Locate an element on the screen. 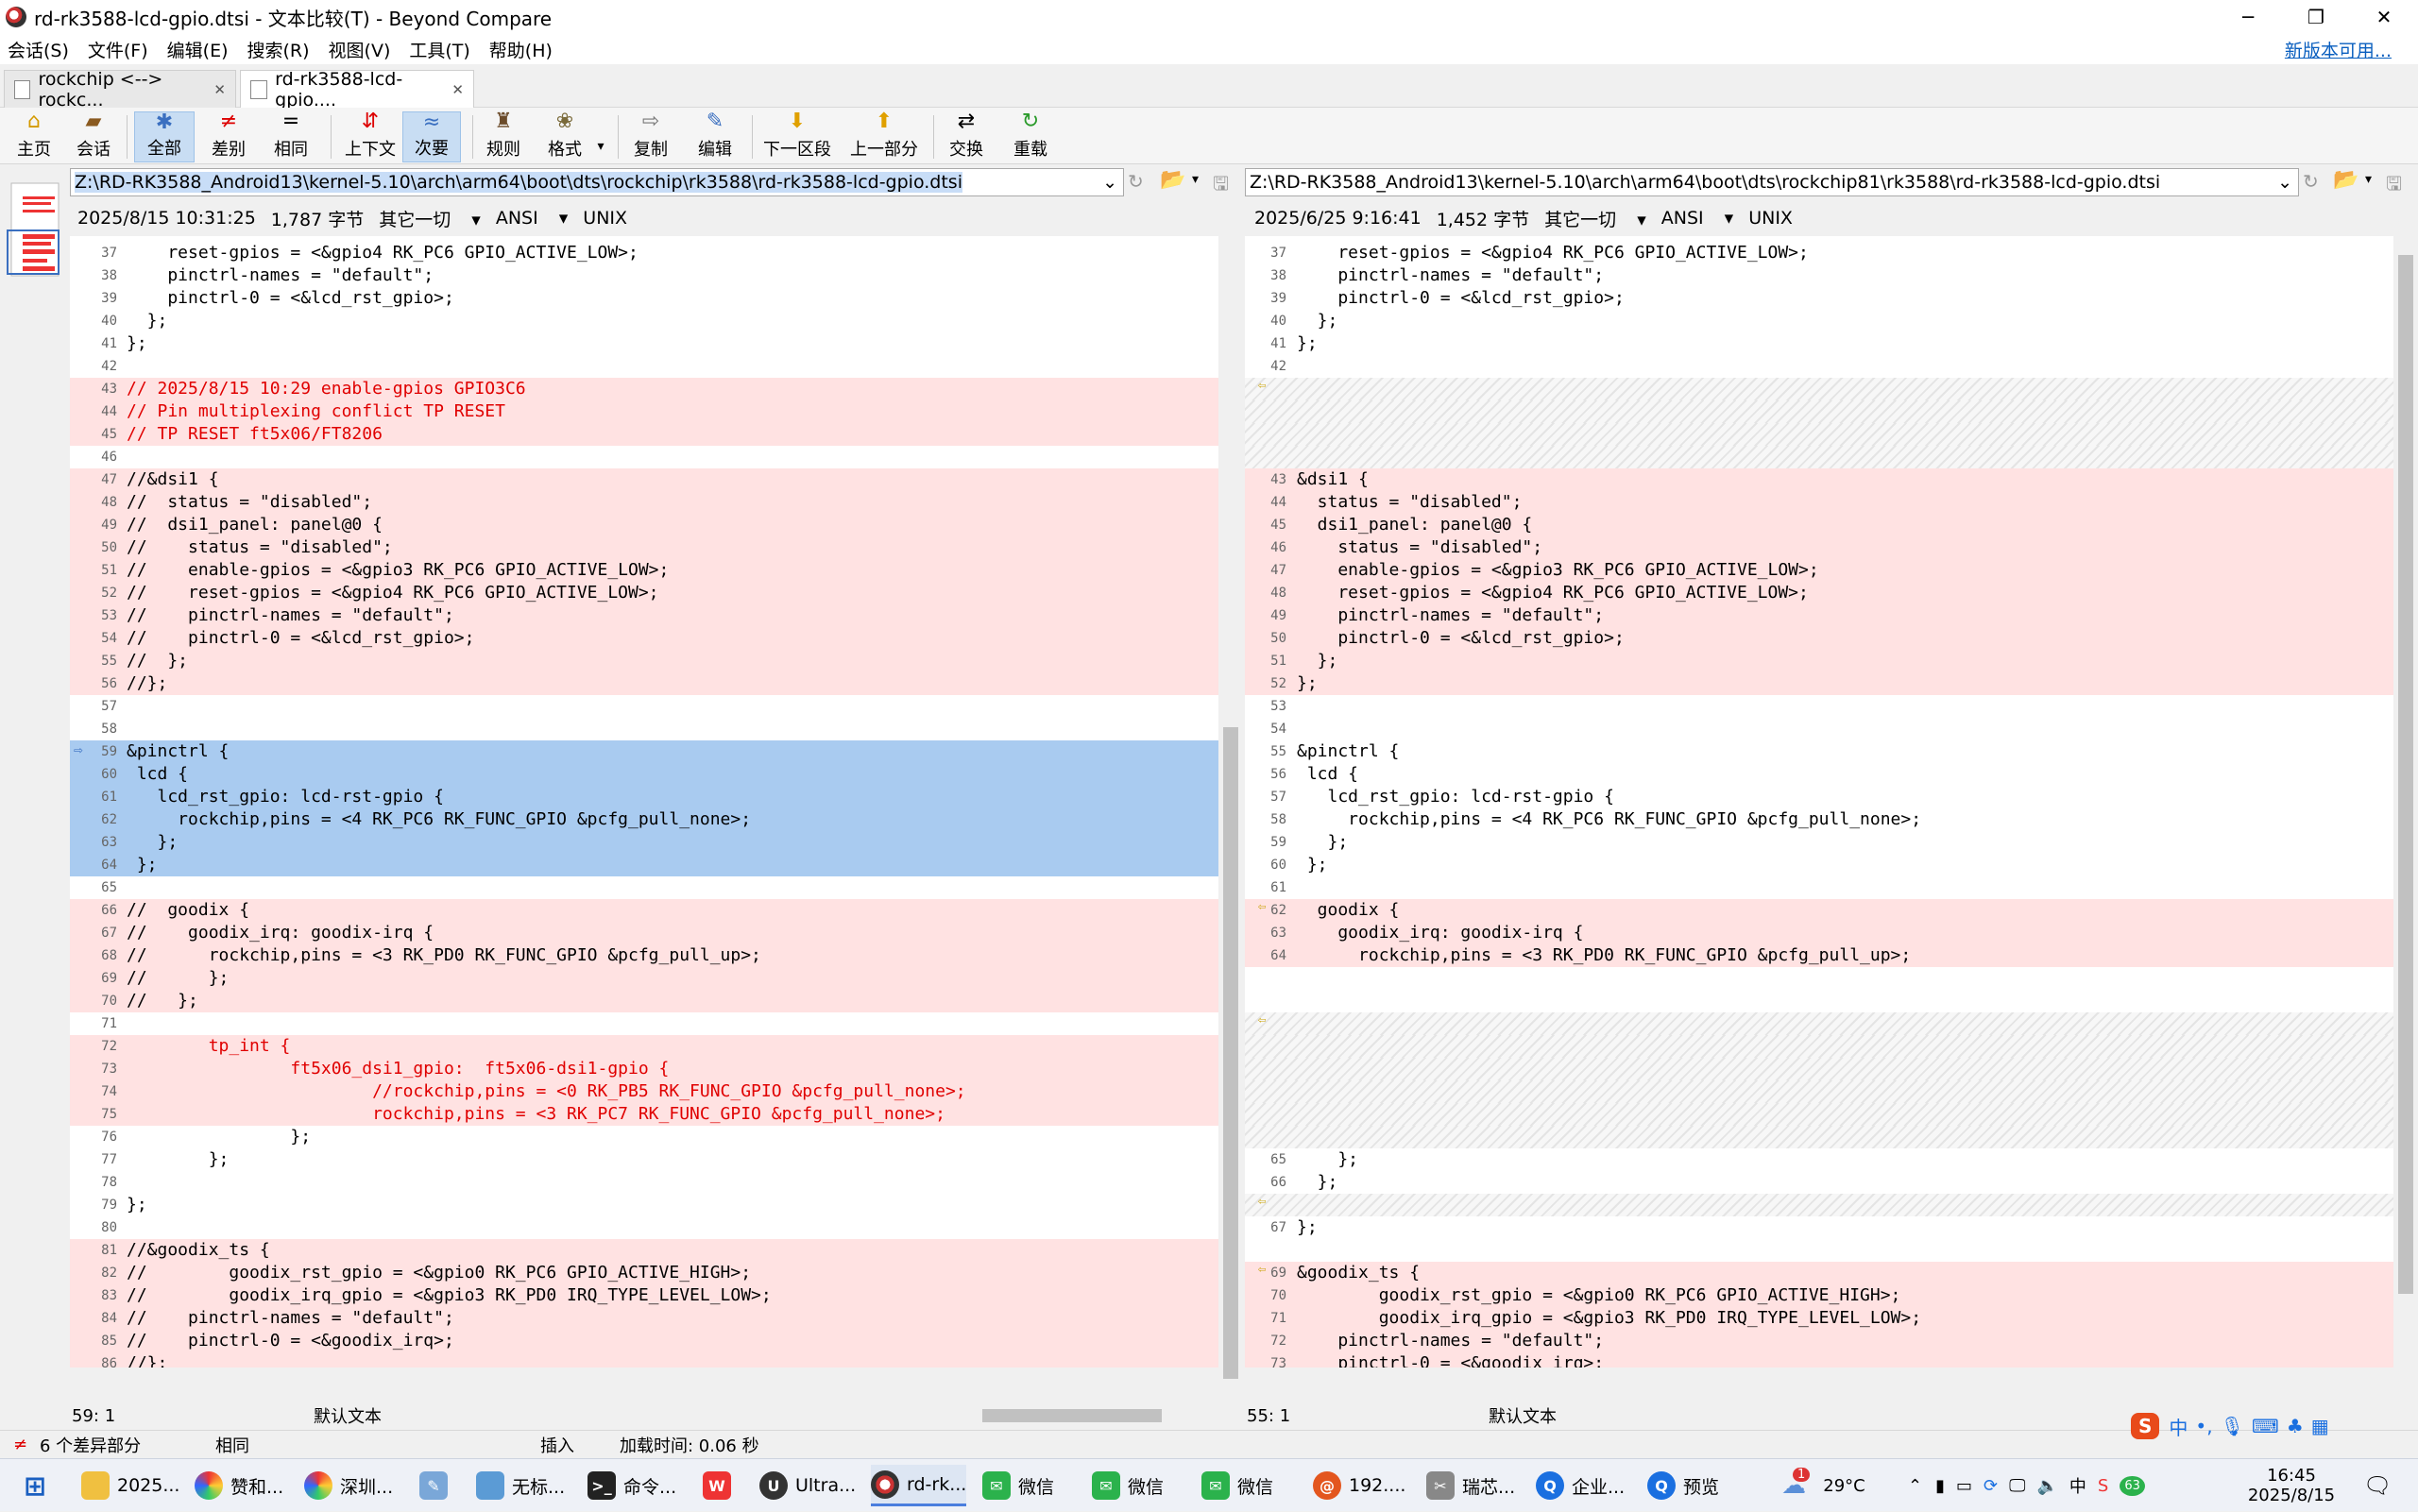 This screenshot has width=2418, height=1512. left-code-line: 46 is located at coordinates (644, 457).